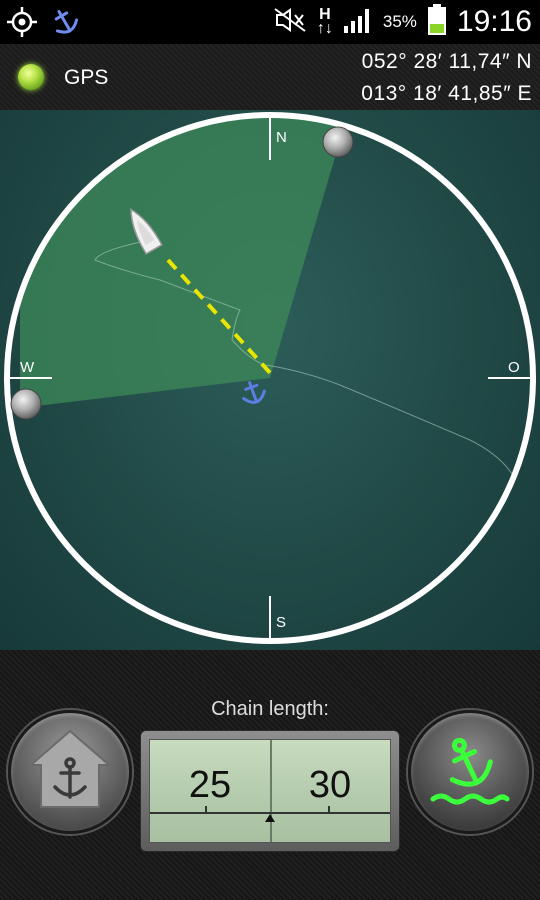 The width and height of the screenshot is (540, 900). I want to click on compass-west: W, so click(27, 367).